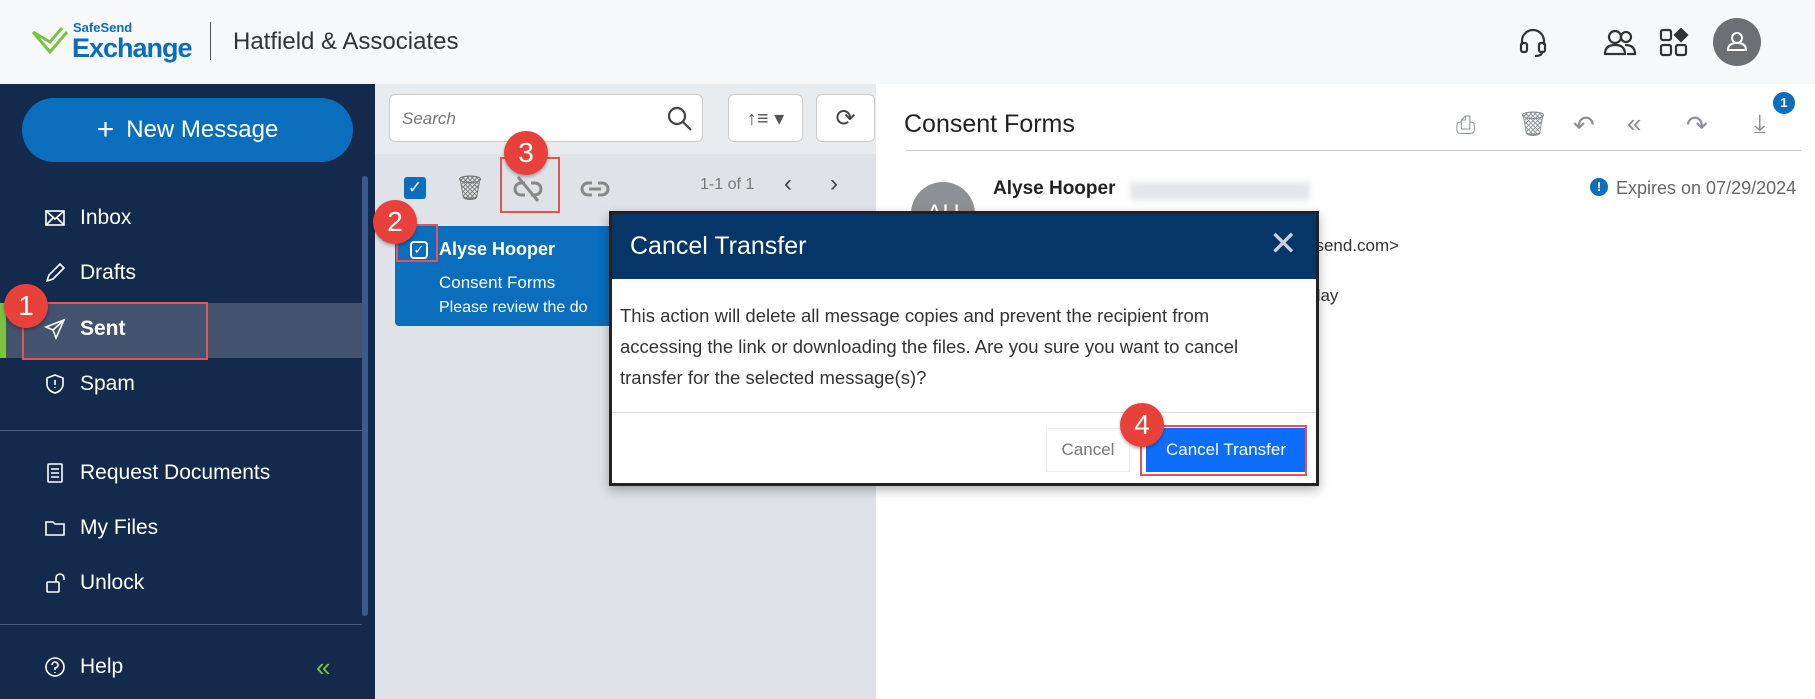  I want to click on company-name: Hatfield & Associates, so click(346, 41).